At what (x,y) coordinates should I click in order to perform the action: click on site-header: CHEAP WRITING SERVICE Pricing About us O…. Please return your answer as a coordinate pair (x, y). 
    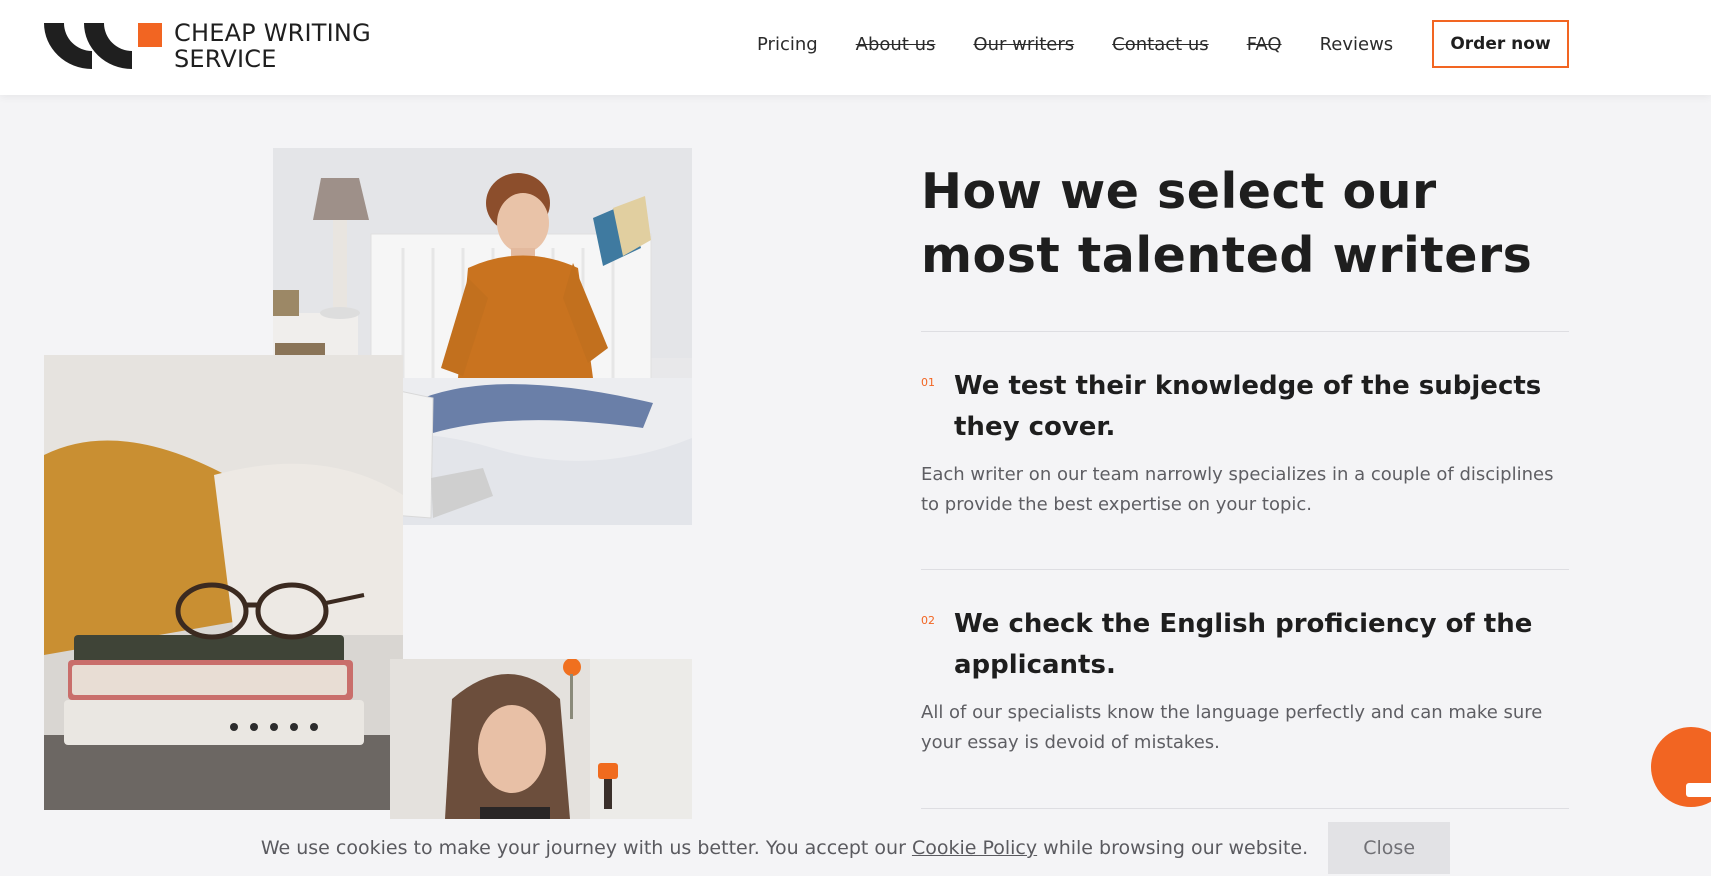
    Looking at the image, I should click on (855, 47).